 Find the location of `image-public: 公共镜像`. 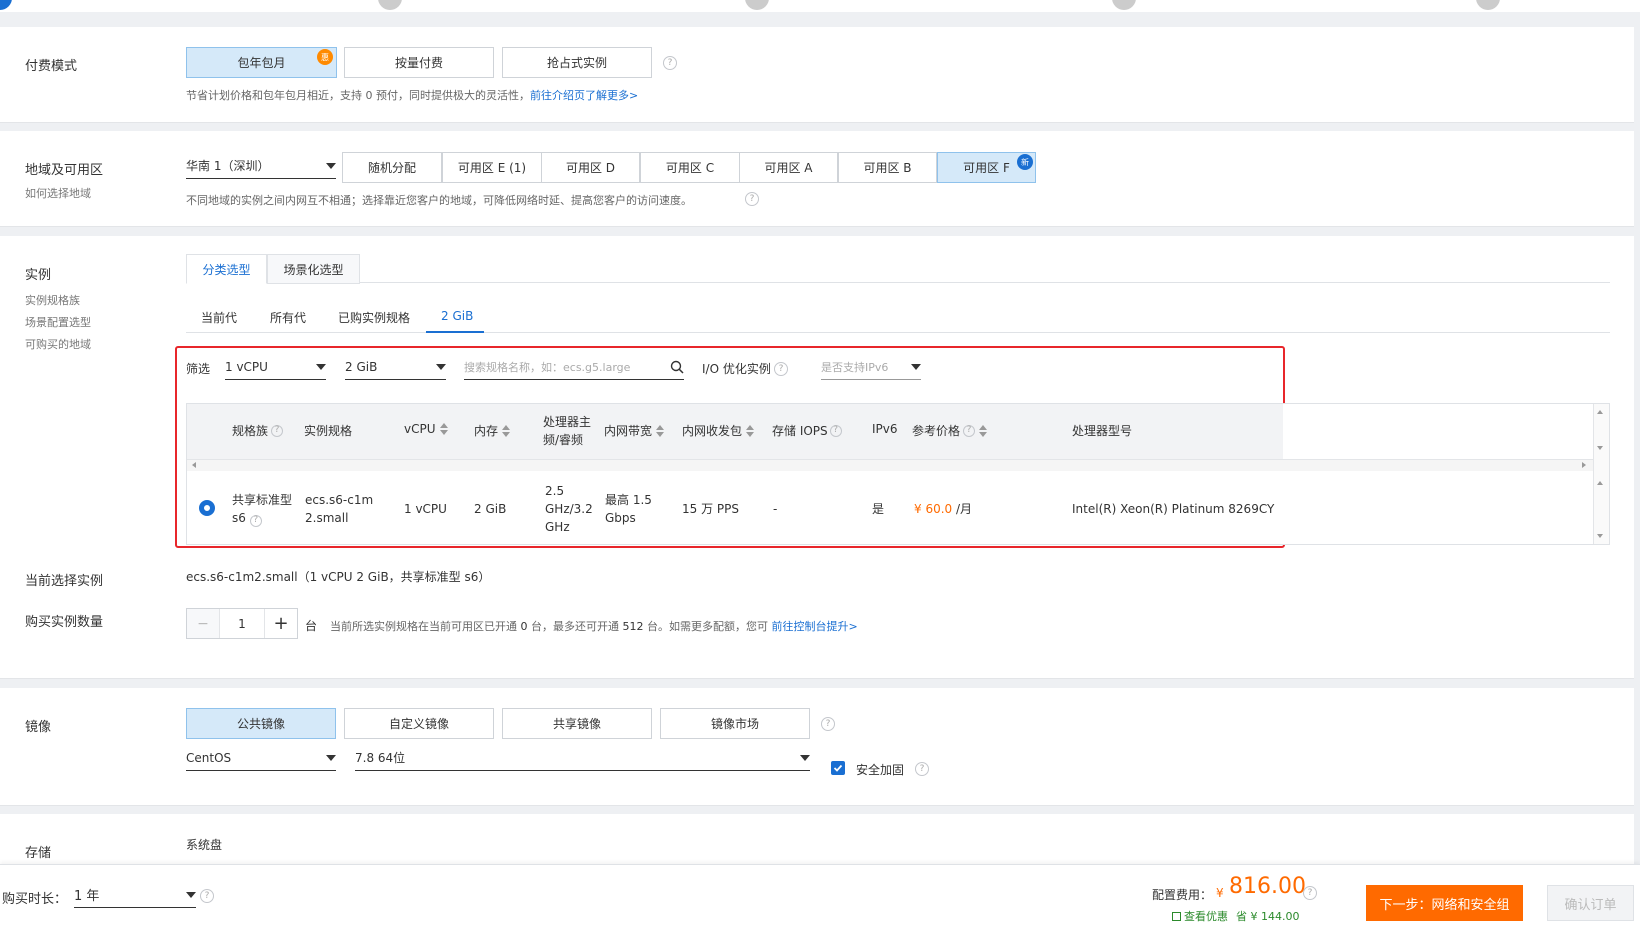

image-public: 公共镜像 is located at coordinates (261, 723).